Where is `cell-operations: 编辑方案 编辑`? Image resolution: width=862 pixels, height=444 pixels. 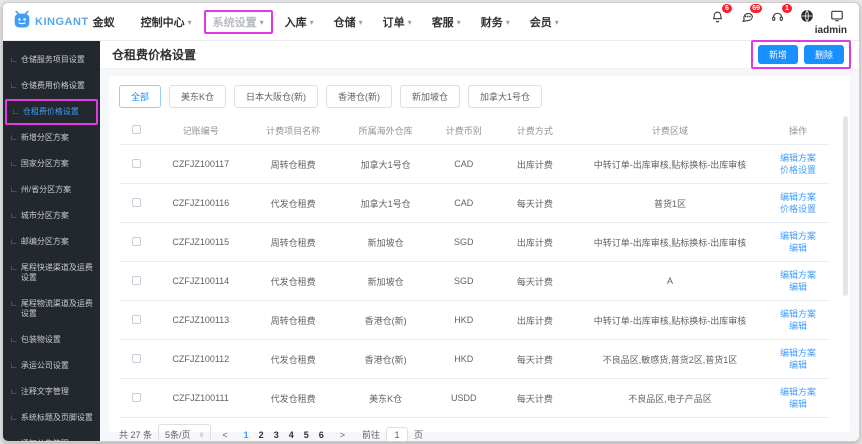 cell-operations: 编辑方案 编辑 is located at coordinates (797, 320).